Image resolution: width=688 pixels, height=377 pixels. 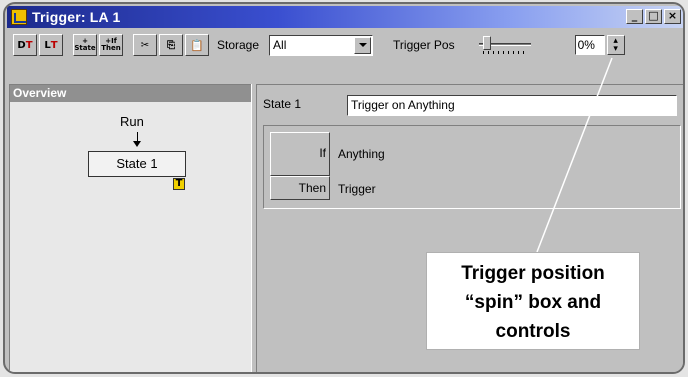 I want to click on spin-buttons: ▴ ▾, so click(x=615, y=45).